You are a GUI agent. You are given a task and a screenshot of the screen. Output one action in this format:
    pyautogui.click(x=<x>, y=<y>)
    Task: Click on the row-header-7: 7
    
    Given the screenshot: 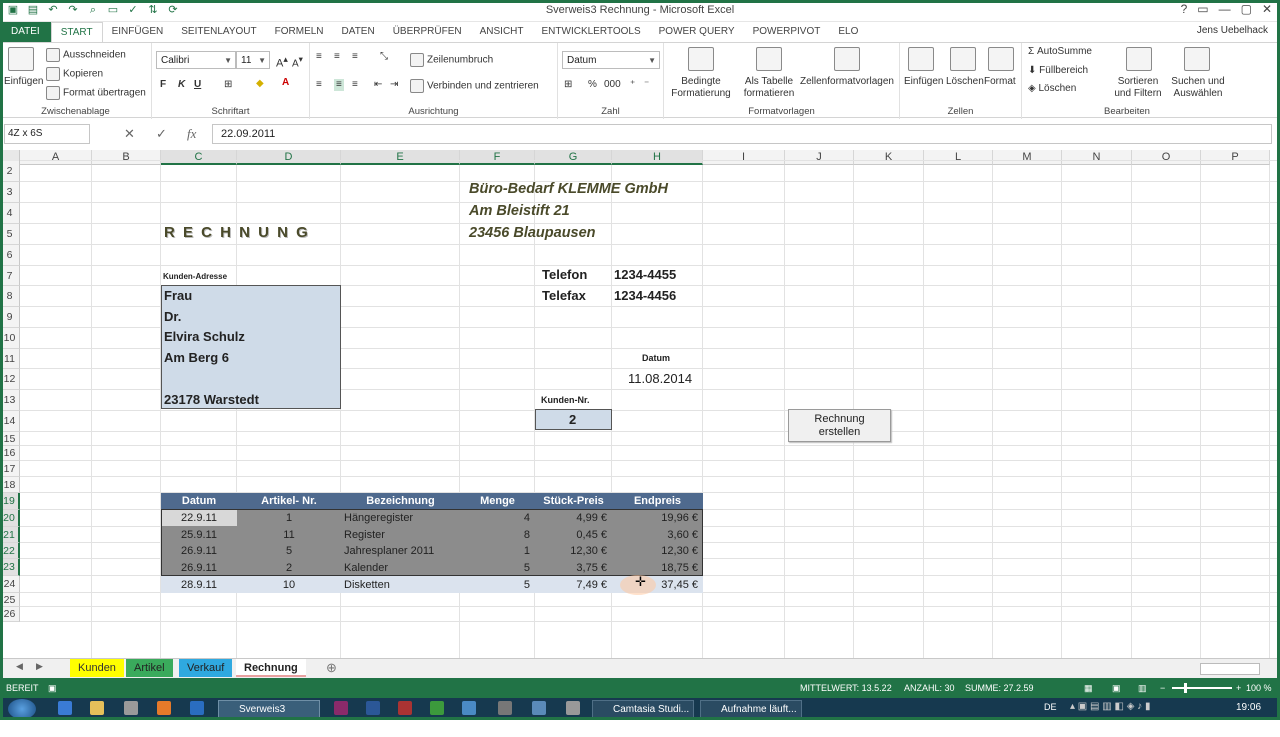 What is the action you would take?
    pyautogui.click(x=10, y=276)
    